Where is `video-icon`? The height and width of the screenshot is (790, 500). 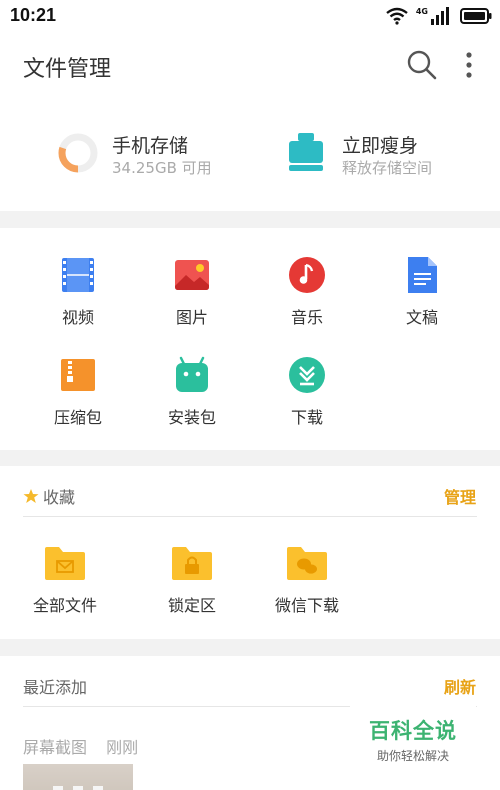 video-icon is located at coordinates (78, 275).